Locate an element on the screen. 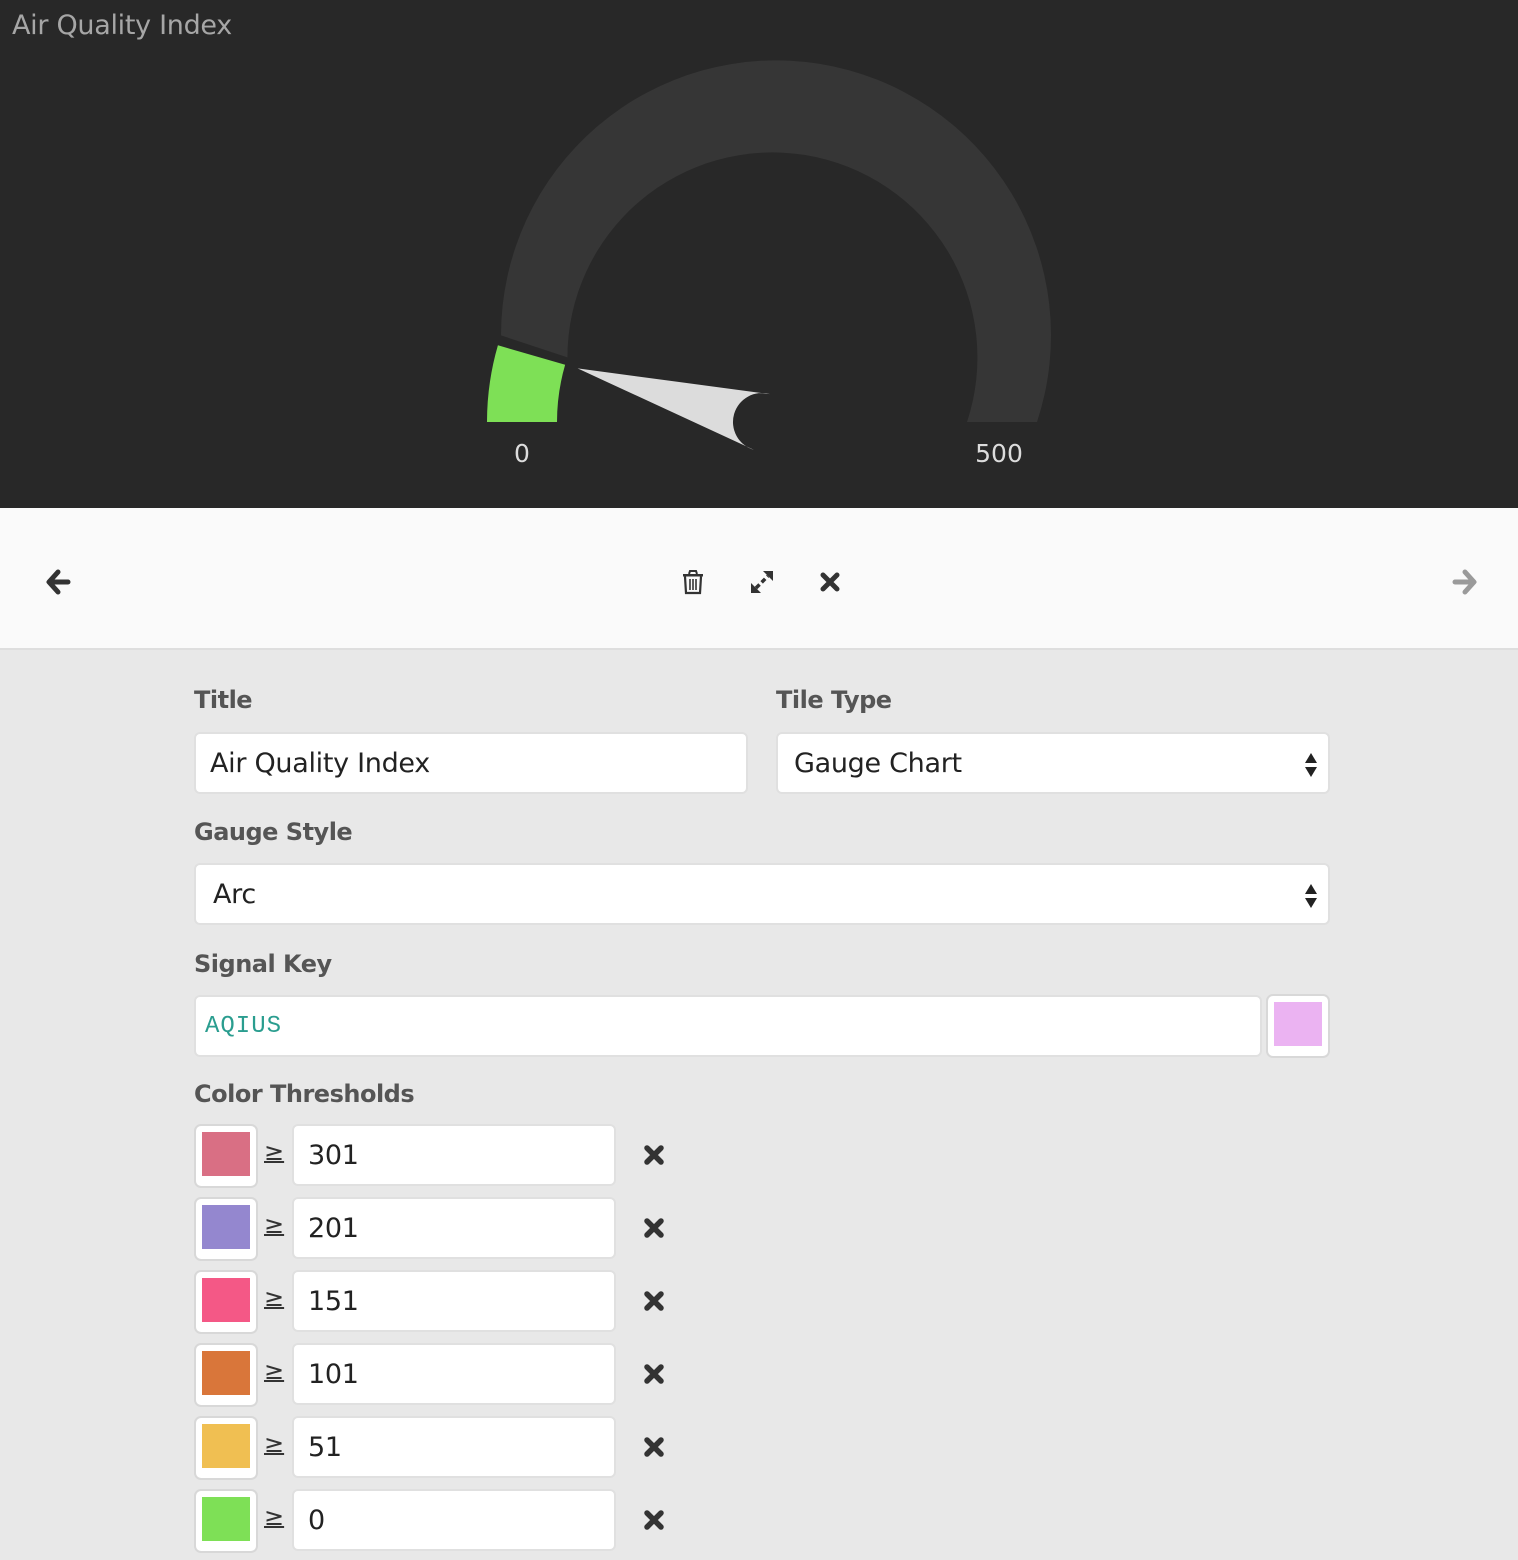  tile-toolbar is located at coordinates (759, 579).